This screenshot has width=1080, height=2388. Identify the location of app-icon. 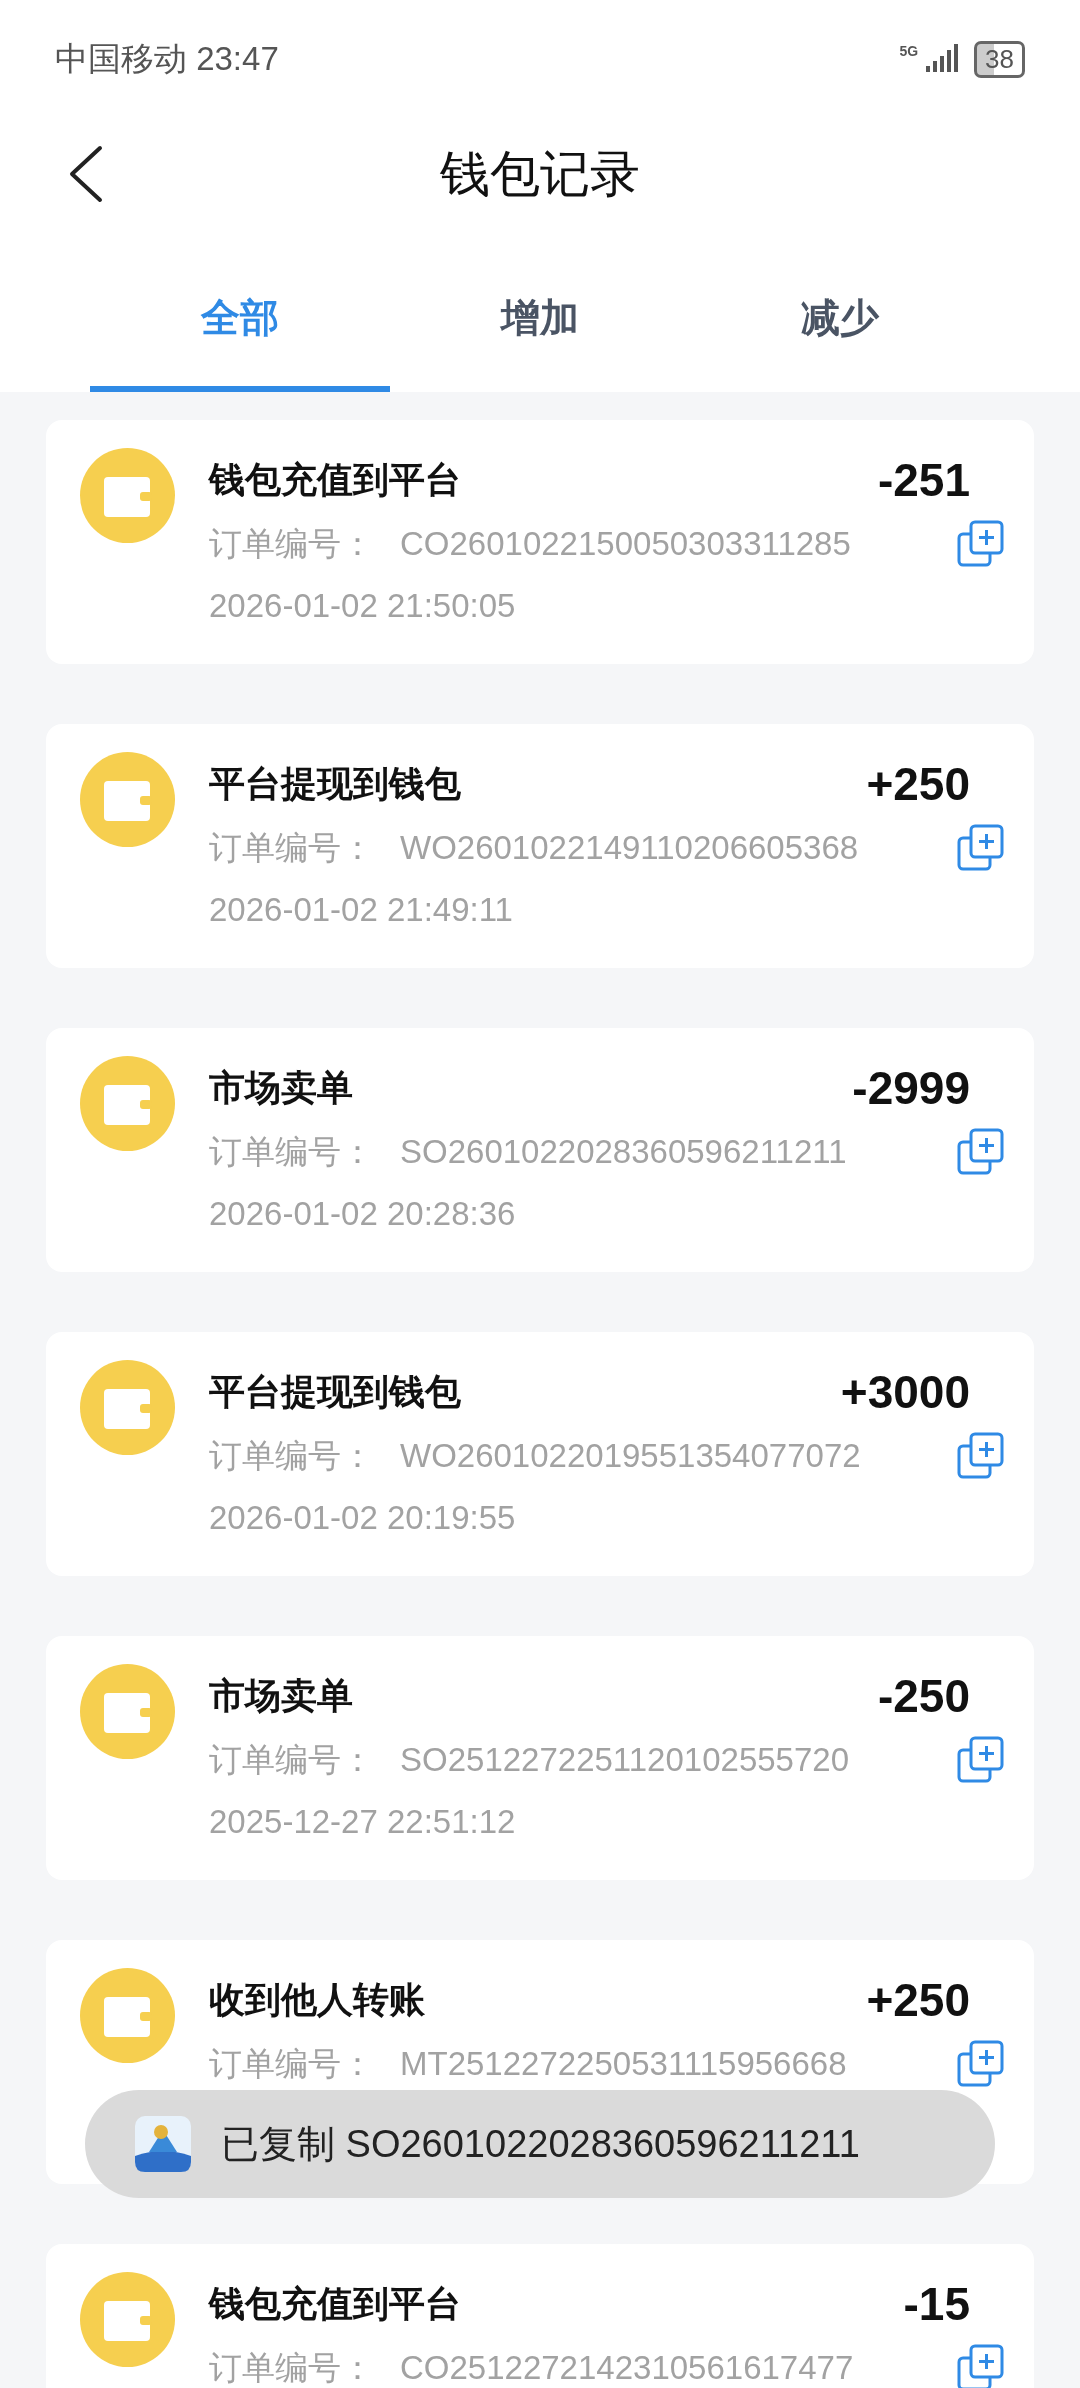
(163, 2144).